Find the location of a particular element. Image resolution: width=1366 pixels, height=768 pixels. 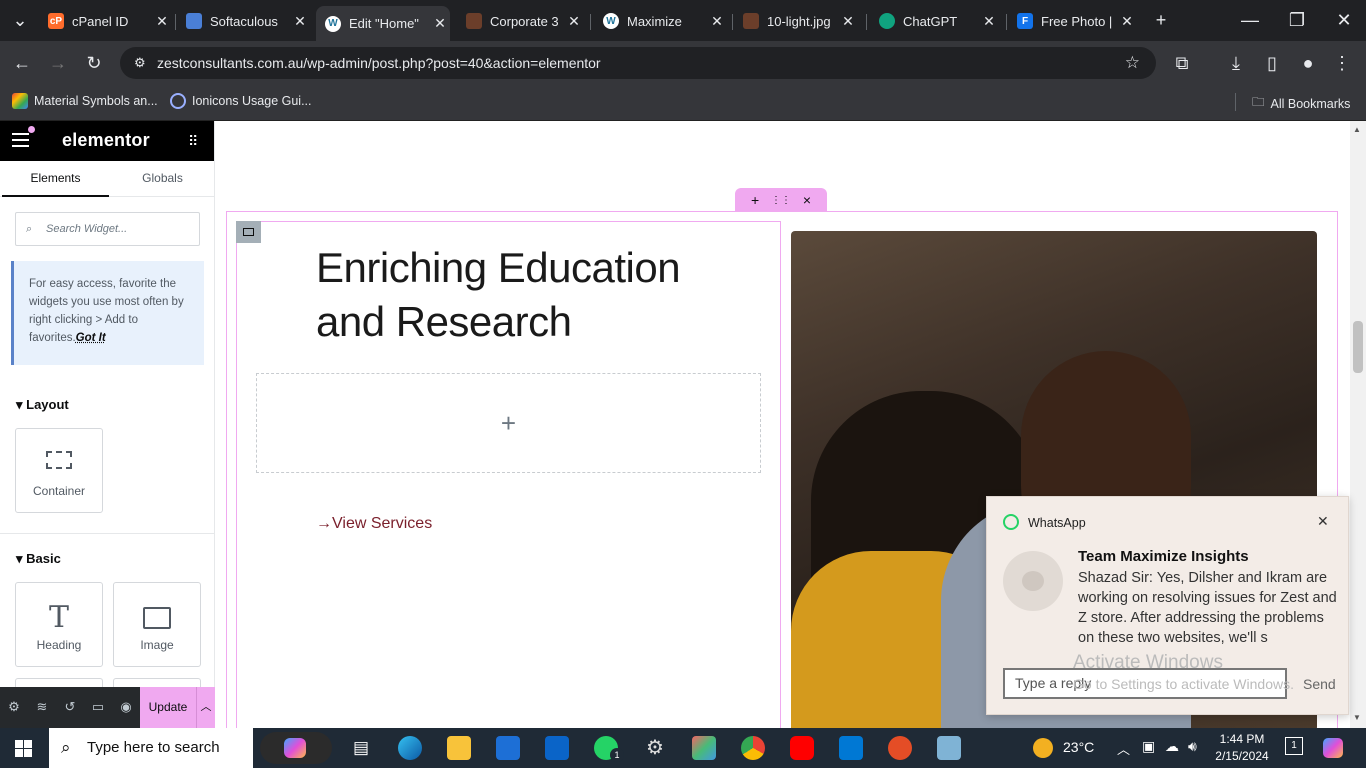

layers-icon: ≋ is located at coordinates (42, 707).